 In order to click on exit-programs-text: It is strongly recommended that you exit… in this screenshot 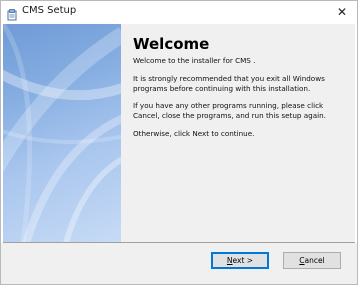, I will do `click(229, 83)`.